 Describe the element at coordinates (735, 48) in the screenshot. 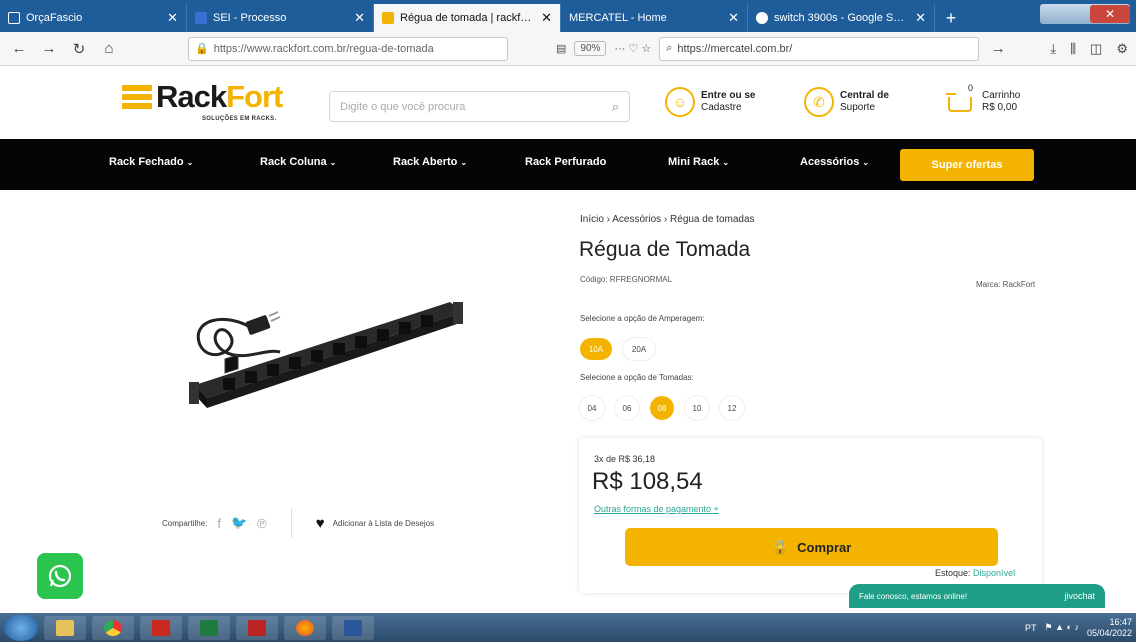

I see `search-bar-value: https://mercatel.com.br/` at that location.